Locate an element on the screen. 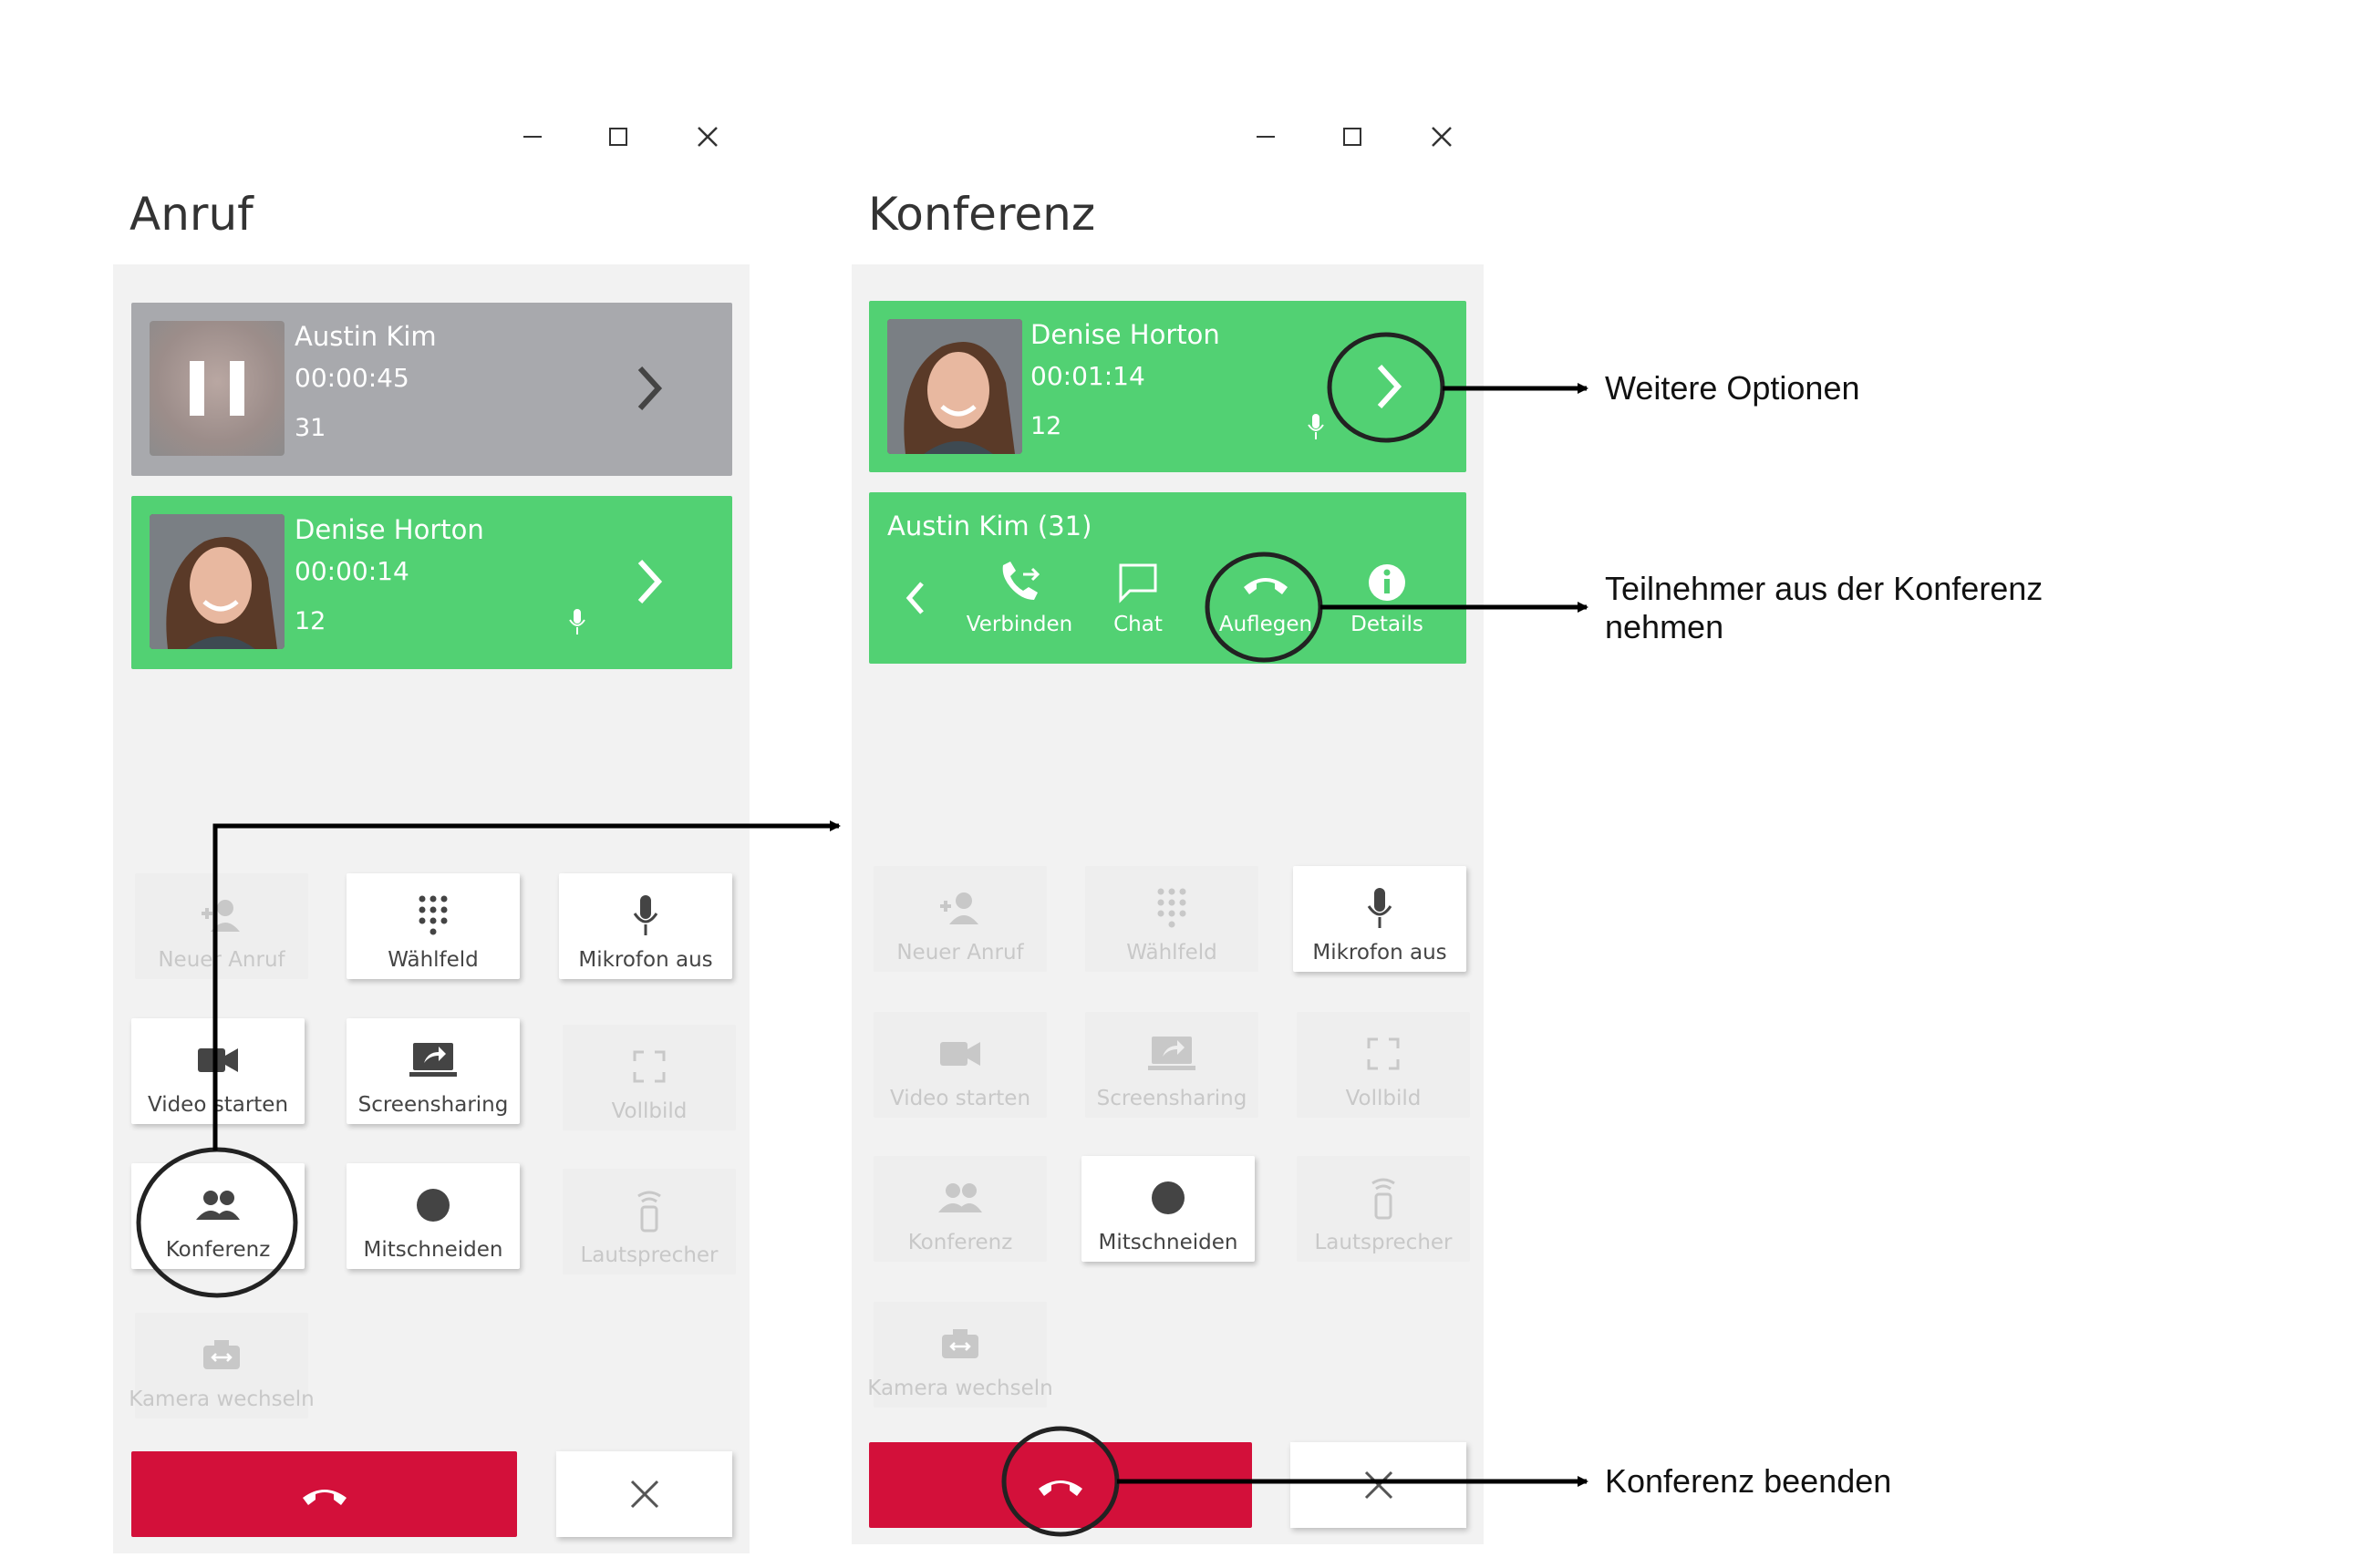 The height and width of the screenshot is (1568, 2380). annotation-line: Teilnehmer aus der Konferenz is located at coordinates (1825, 588).